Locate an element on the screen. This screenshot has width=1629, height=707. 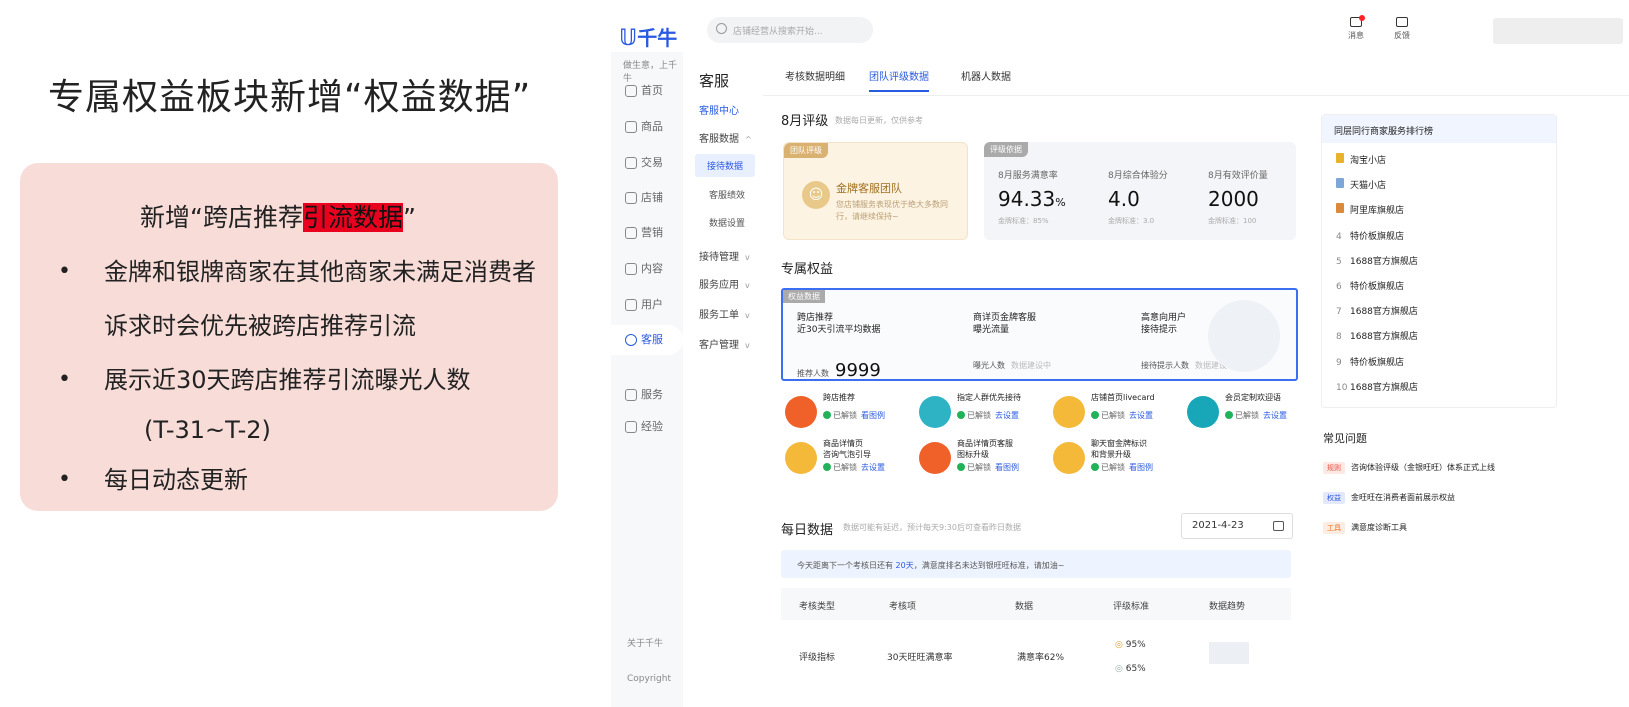
sidebar-item-experience: 经验 is located at coordinates (647, 427).